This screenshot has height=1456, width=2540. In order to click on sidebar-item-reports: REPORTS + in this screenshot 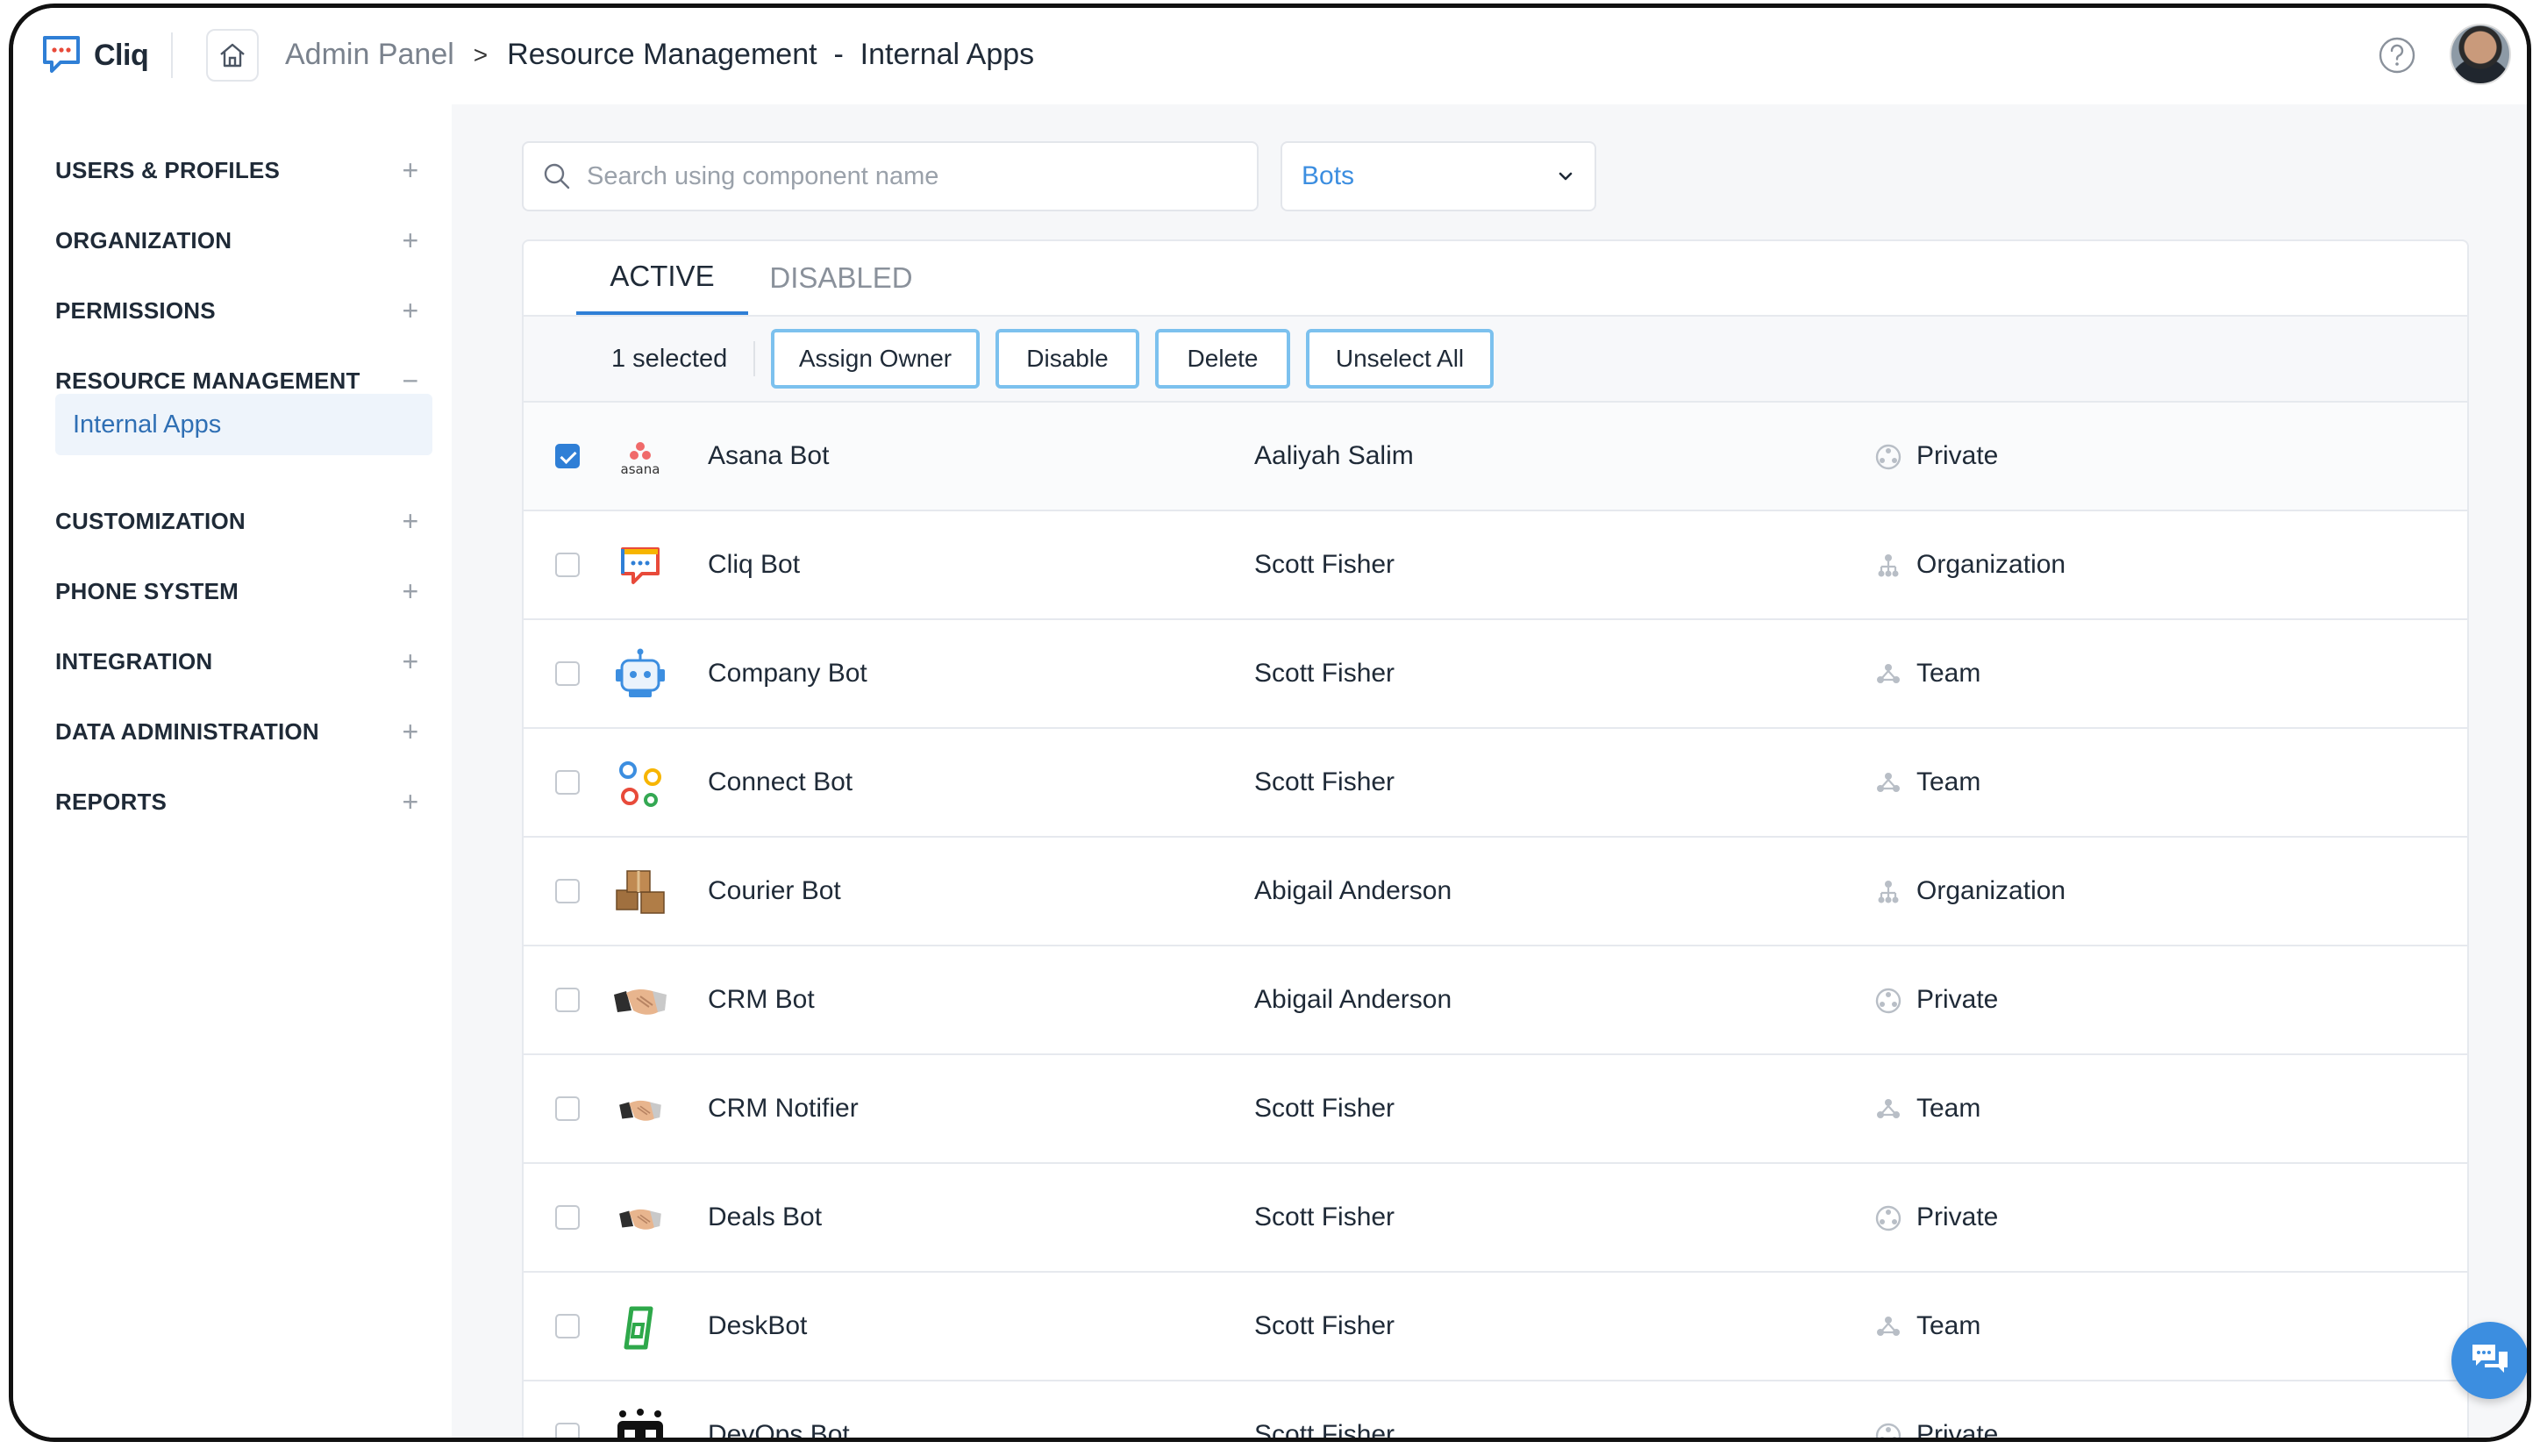, I will do `click(239, 802)`.